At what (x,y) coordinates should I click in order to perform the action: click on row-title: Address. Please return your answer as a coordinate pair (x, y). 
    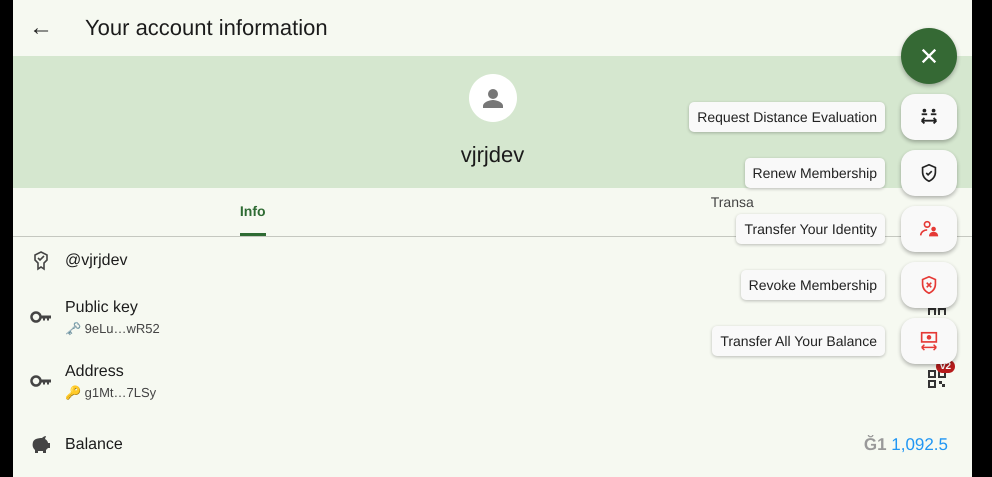
    Looking at the image, I should click on (95, 371).